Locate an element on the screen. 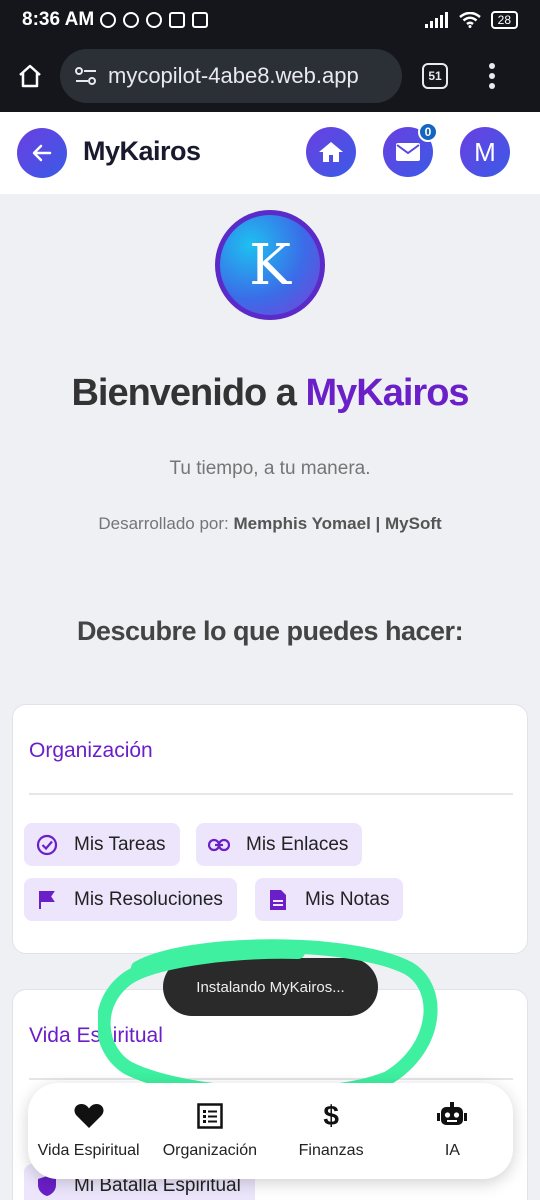 This screenshot has width=540, height=1200. app-header: MyKairos M is located at coordinates (270, 153).